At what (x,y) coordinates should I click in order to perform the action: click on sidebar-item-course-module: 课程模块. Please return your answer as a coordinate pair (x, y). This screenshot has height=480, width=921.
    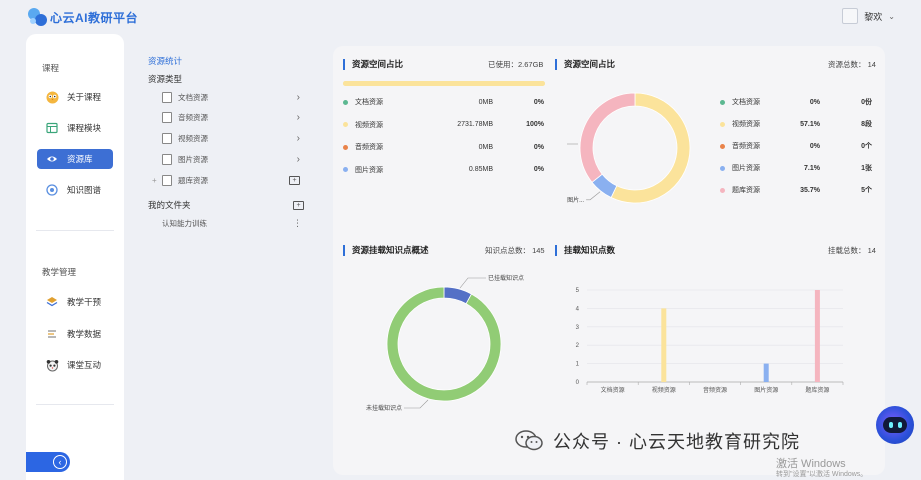
    Looking at the image, I should click on (75, 128).